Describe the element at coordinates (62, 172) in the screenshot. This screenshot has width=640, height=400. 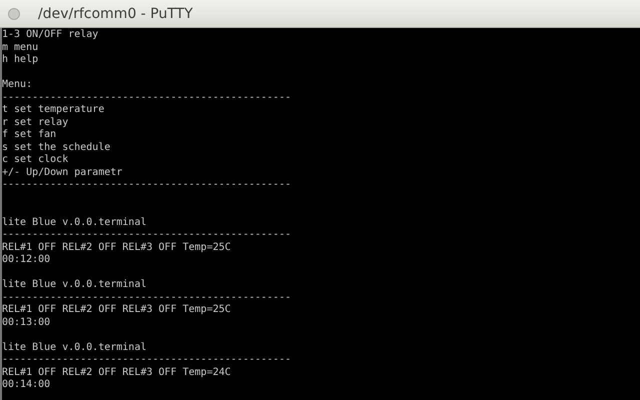
I see `terminal-line: +/- Up/Down parametr` at that location.